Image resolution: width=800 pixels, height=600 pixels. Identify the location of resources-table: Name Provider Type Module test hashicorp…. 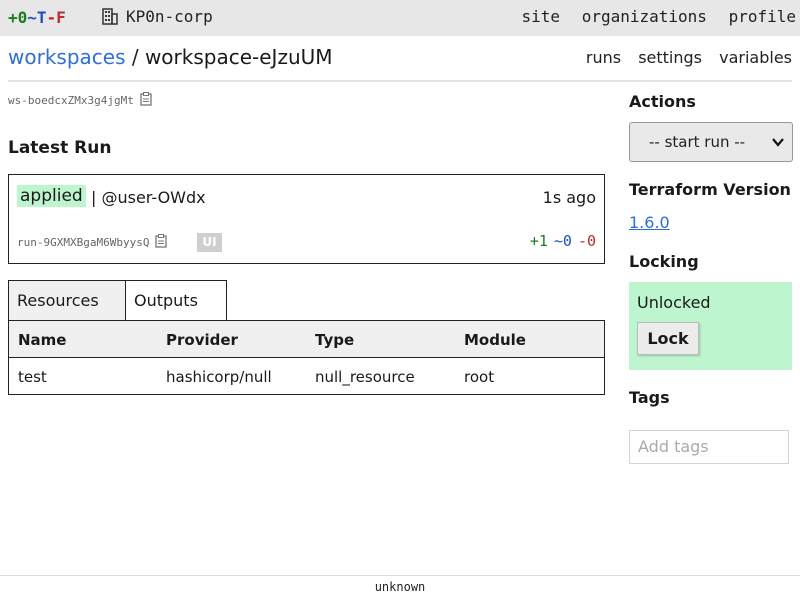
(306, 357).